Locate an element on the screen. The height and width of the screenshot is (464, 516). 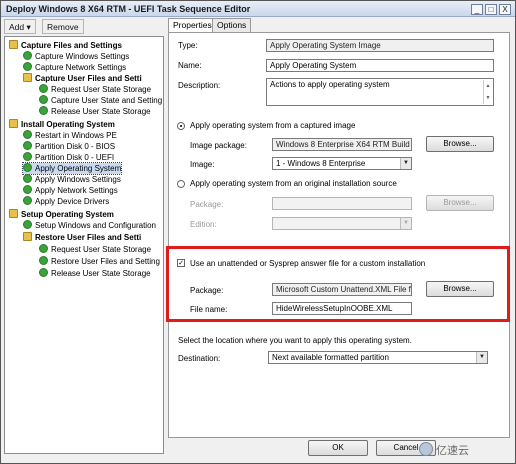
sequence-toolbar: Add ▾ Remove is located at coordinates (82, 26).